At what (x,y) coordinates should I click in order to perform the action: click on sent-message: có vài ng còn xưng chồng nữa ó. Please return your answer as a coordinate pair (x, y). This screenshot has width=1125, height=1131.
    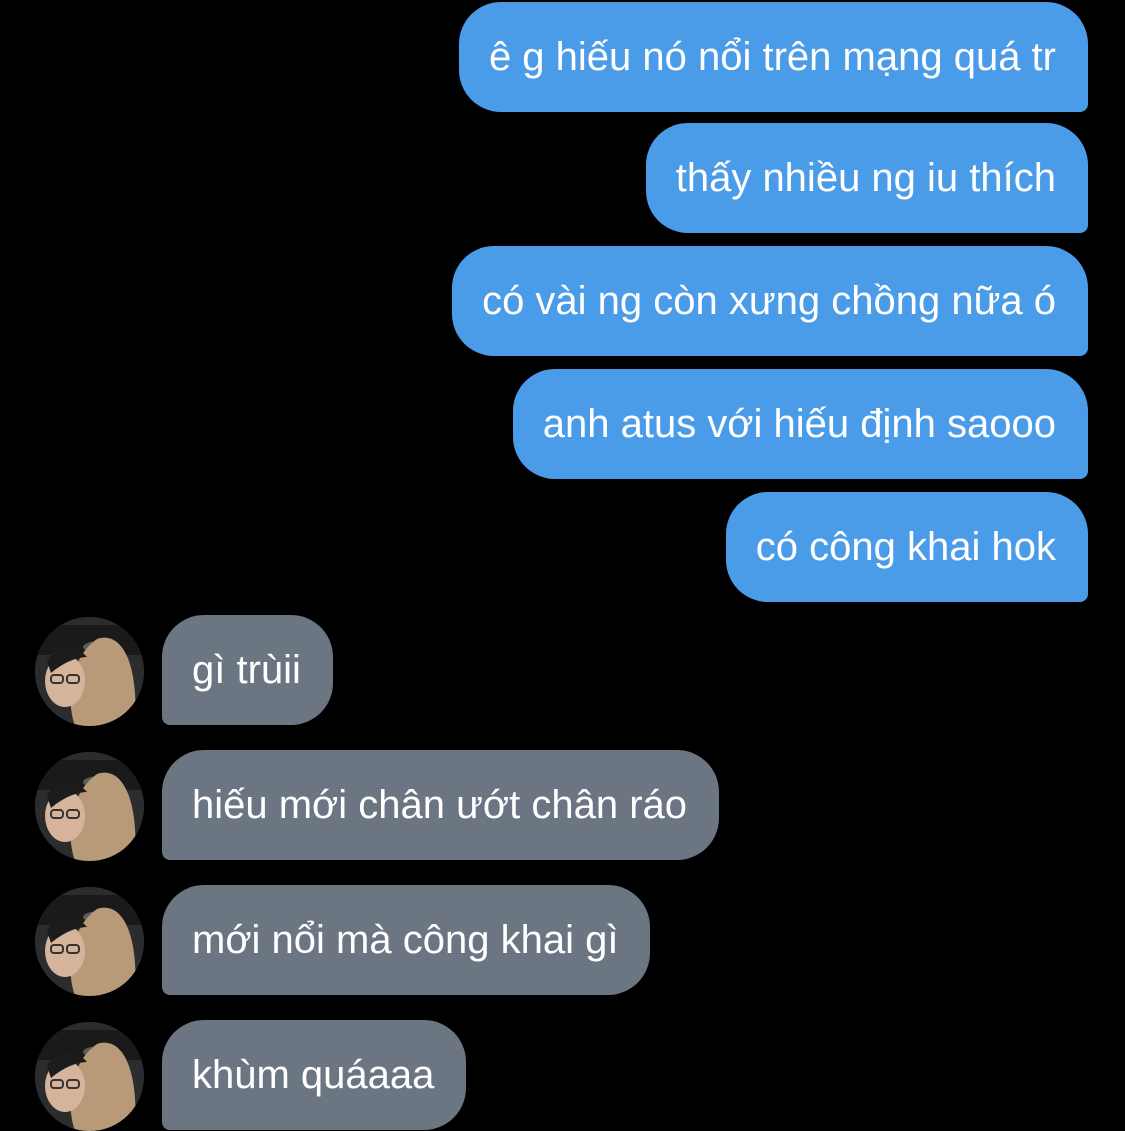
    Looking at the image, I should click on (770, 301).